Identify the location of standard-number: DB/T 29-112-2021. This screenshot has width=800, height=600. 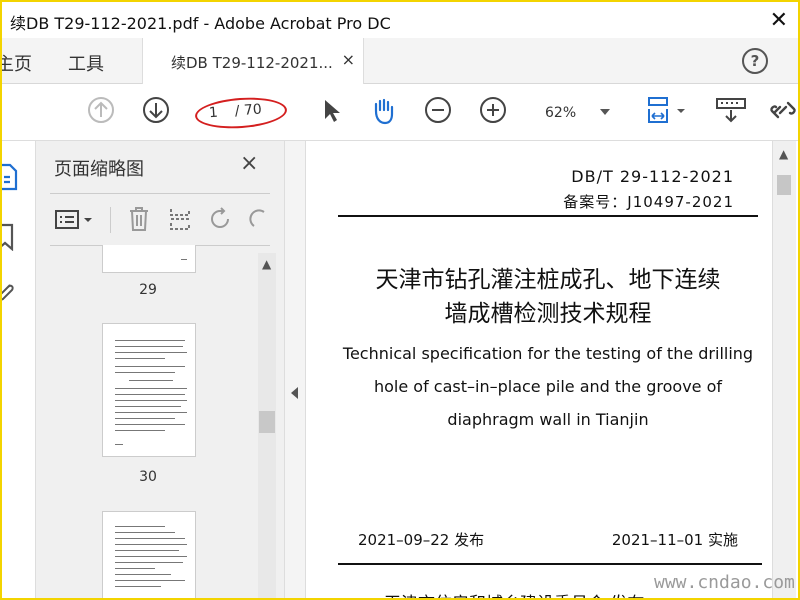
(652, 176).